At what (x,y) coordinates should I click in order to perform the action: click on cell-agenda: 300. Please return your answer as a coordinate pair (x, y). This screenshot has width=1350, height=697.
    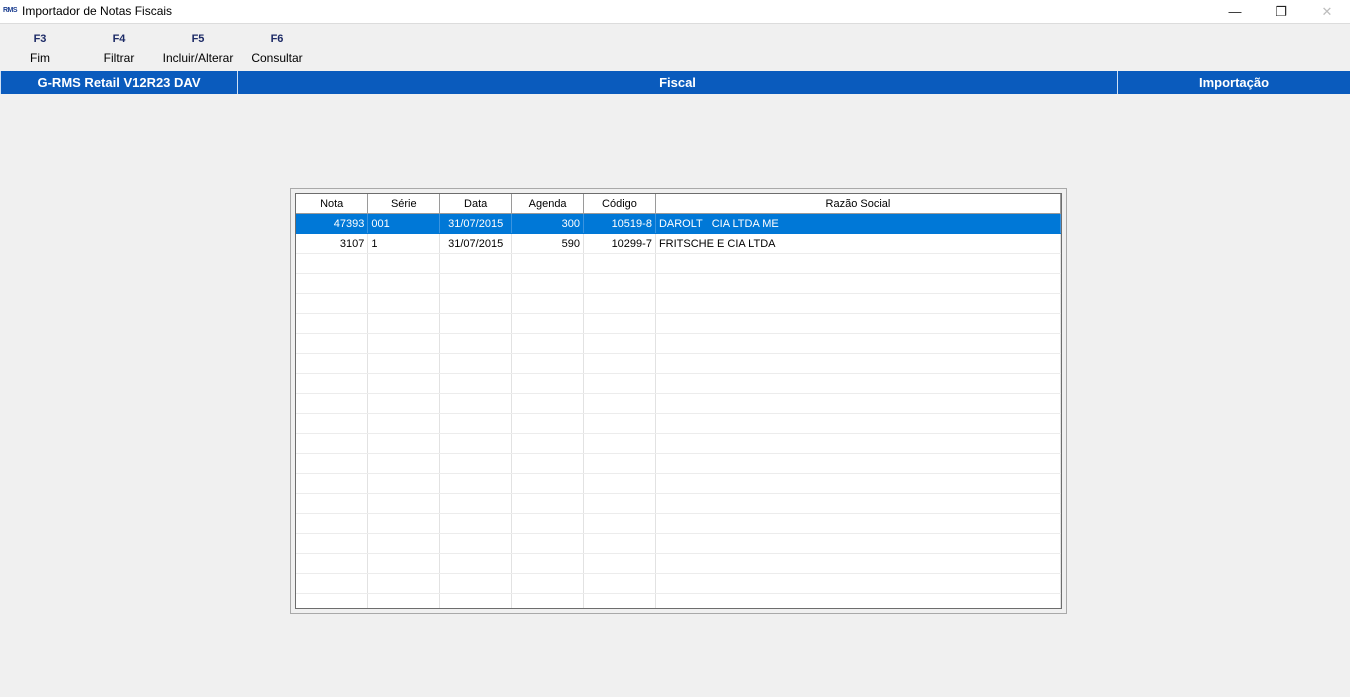
    Looking at the image, I should click on (548, 223).